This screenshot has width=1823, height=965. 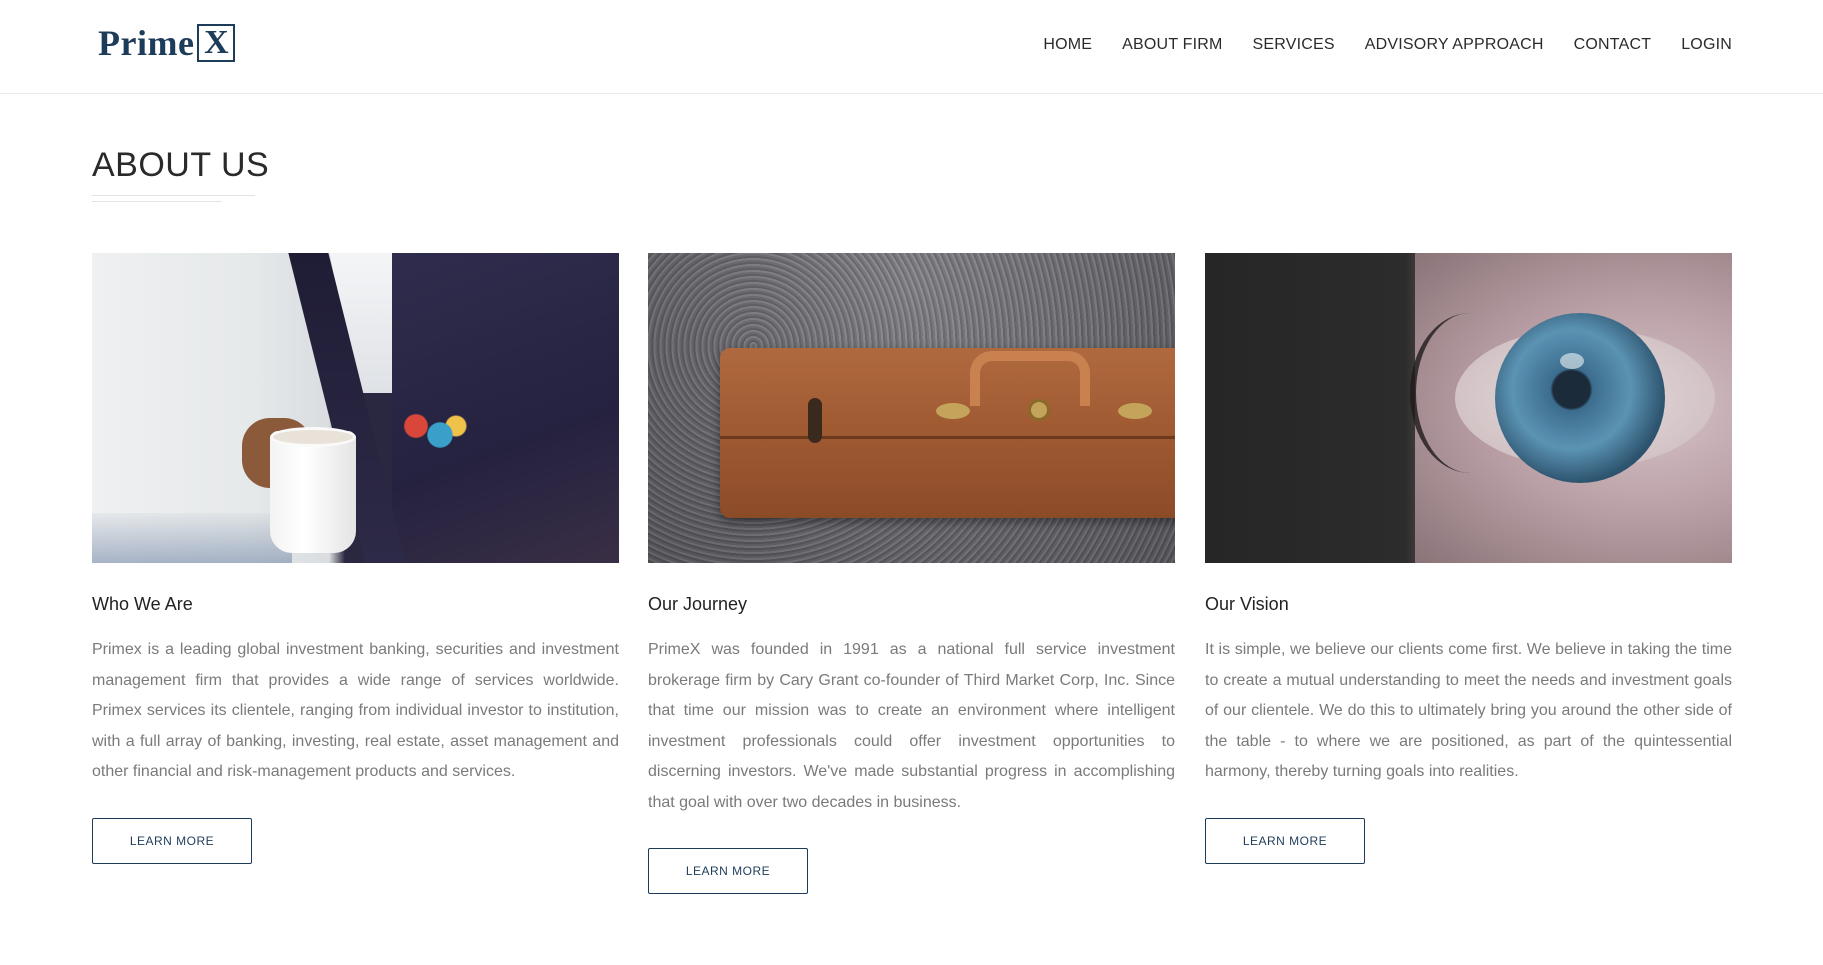 I want to click on nav-home: HOME, so click(x=1067, y=45).